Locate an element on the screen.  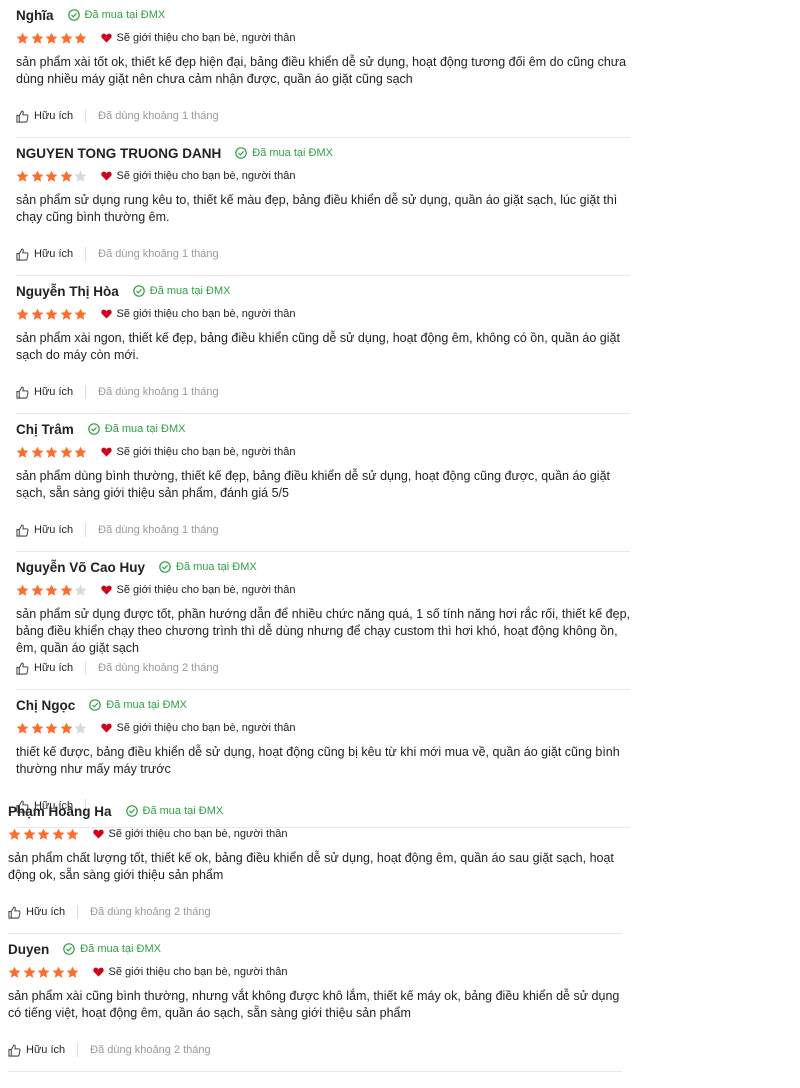
usage-duration: Đã dùng khoảng 2 tháng is located at coordinates (150, 1050).